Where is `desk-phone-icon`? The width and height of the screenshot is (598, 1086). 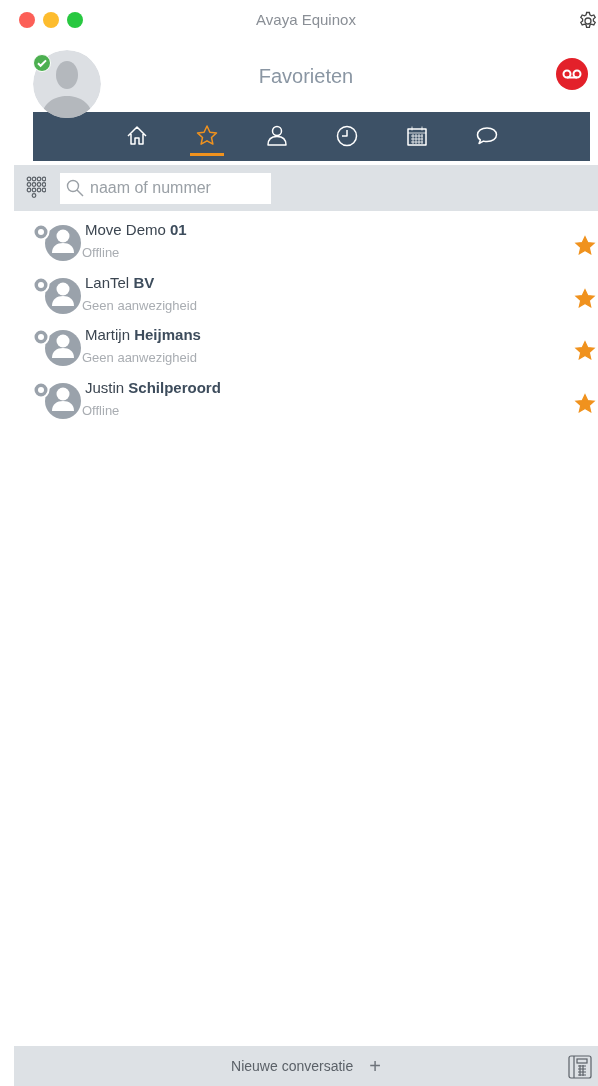 desk-phone-icon is located at coordinates (580, 1067).